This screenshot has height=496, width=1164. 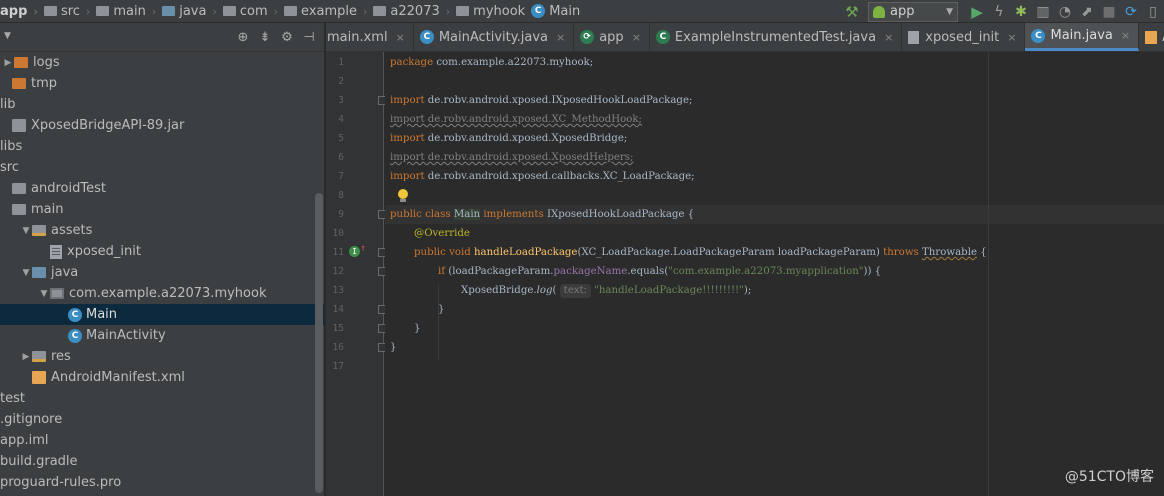 I want to click on tree-item: app.iml, so click(x=162, y=440).